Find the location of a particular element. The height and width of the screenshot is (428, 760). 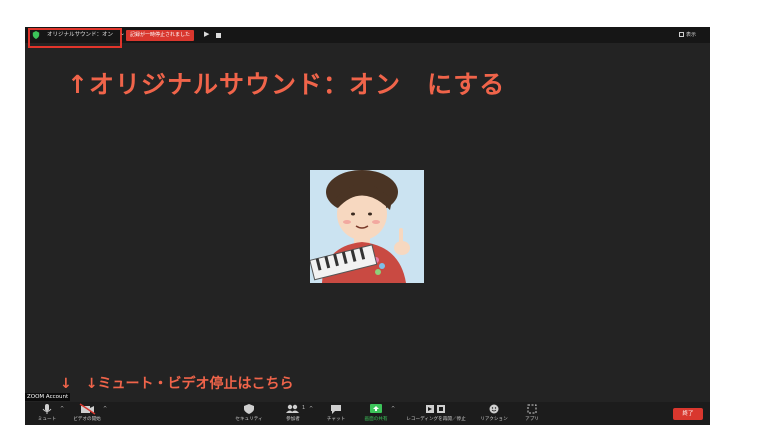

apps-label: アプリ is located at coordinates (532, 419).